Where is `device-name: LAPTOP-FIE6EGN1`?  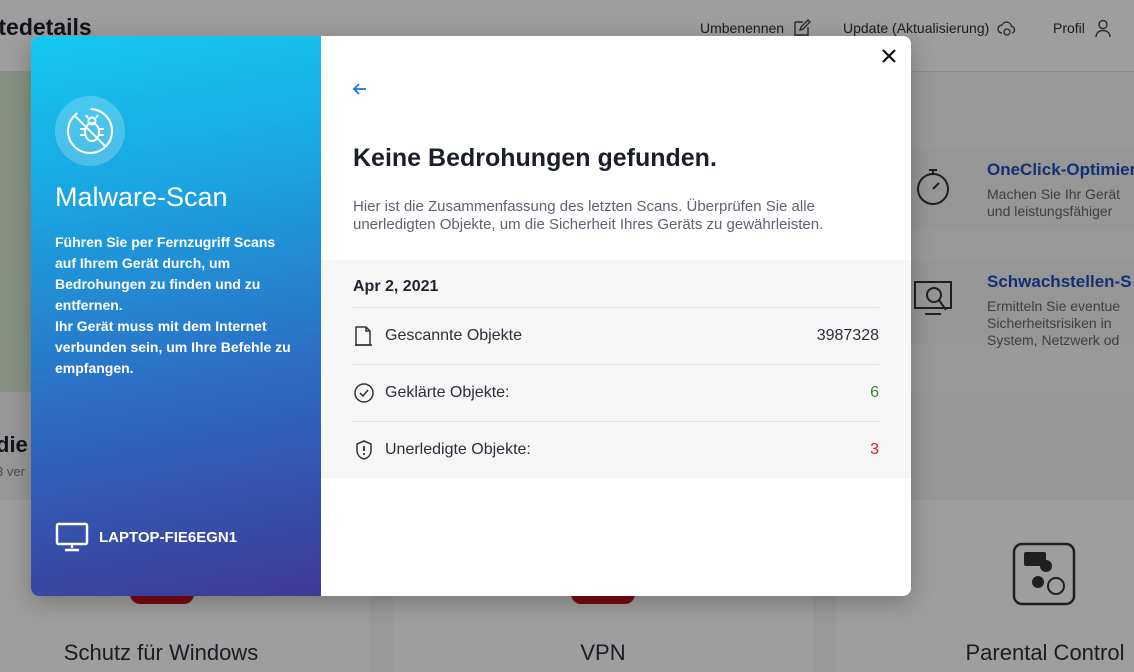
device-name: LAPTOP-FIE6EGN1 is located at coordinates (168, 537).